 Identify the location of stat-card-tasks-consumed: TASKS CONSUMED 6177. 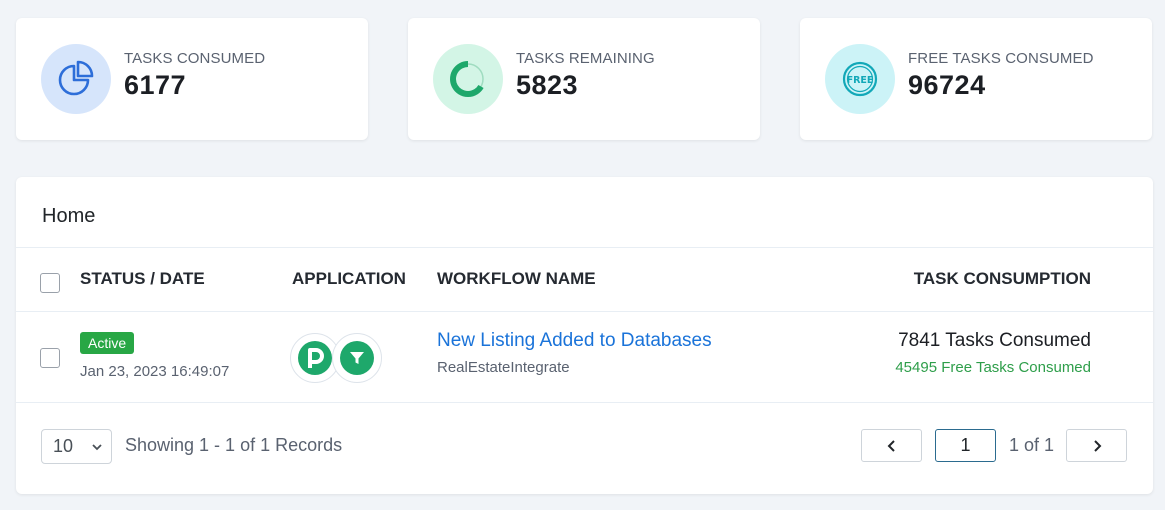
(192, 79).